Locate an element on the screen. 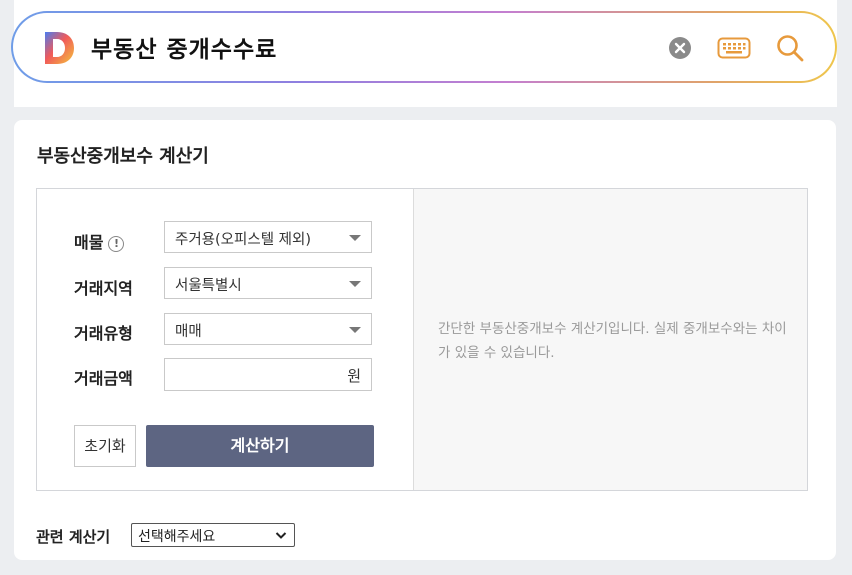 This screenshot has width=852, height=575. search-bar-inner: 부동산 중개수수료 is located at coordinates (424, 47).